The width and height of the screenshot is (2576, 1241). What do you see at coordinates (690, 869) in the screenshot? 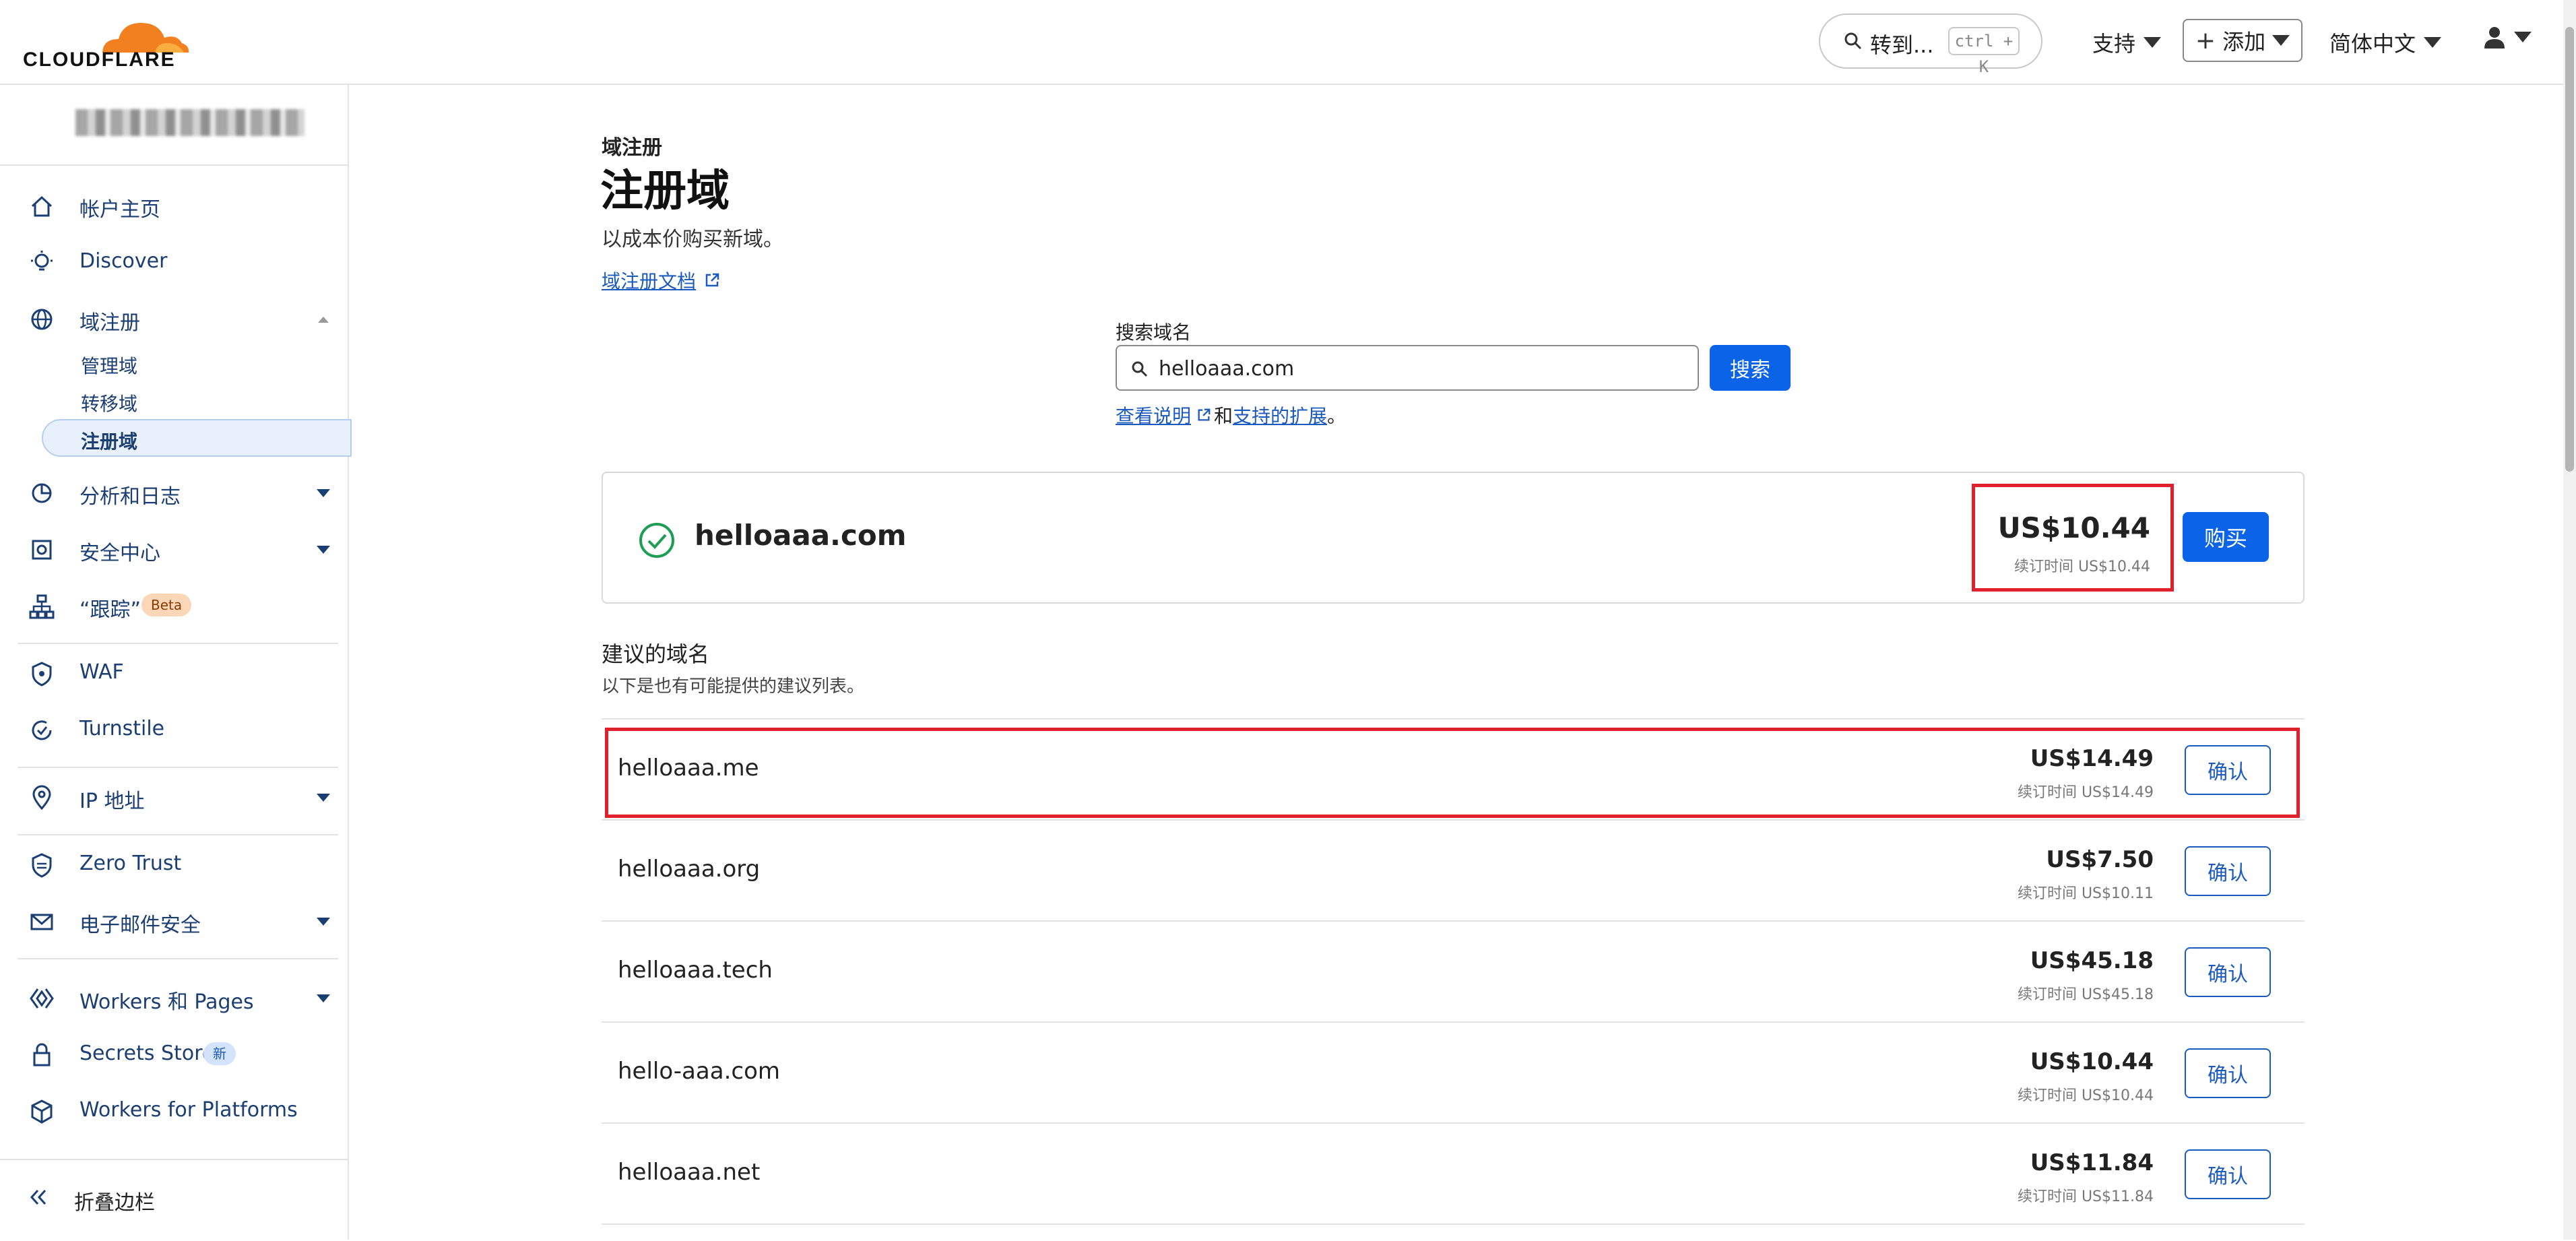
I see `suggestion-domain: helloaaa.org` at bounding box center [690, 869].